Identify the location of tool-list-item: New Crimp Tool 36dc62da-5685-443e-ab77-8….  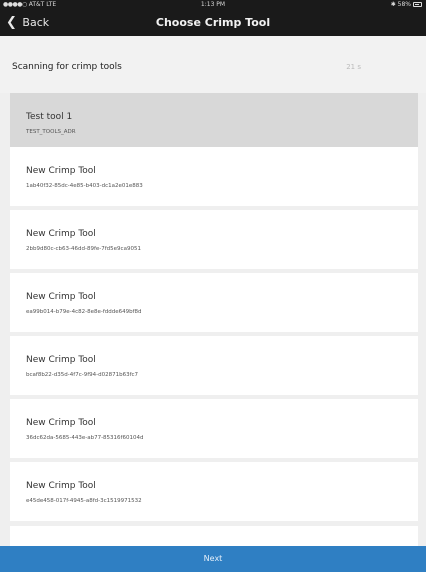
(214, 428).